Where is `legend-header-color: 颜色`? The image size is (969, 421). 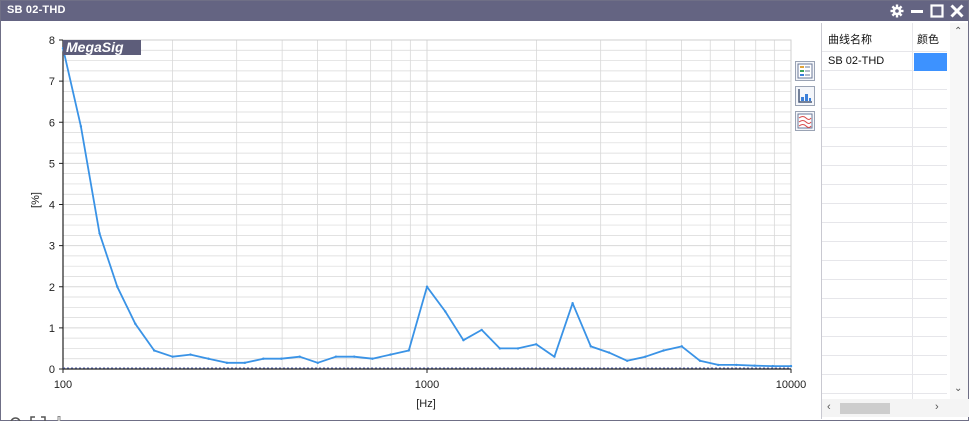
legend-header-color: 颜色 is located at coordinates (928, 39).